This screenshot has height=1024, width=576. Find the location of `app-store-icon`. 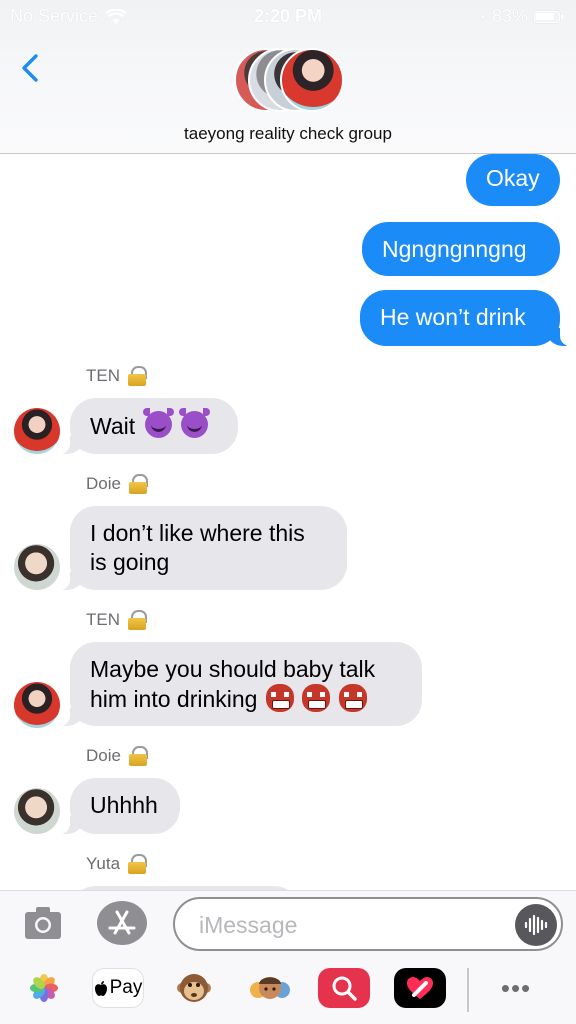

app-store-icon is located at coordinates (122, 922).